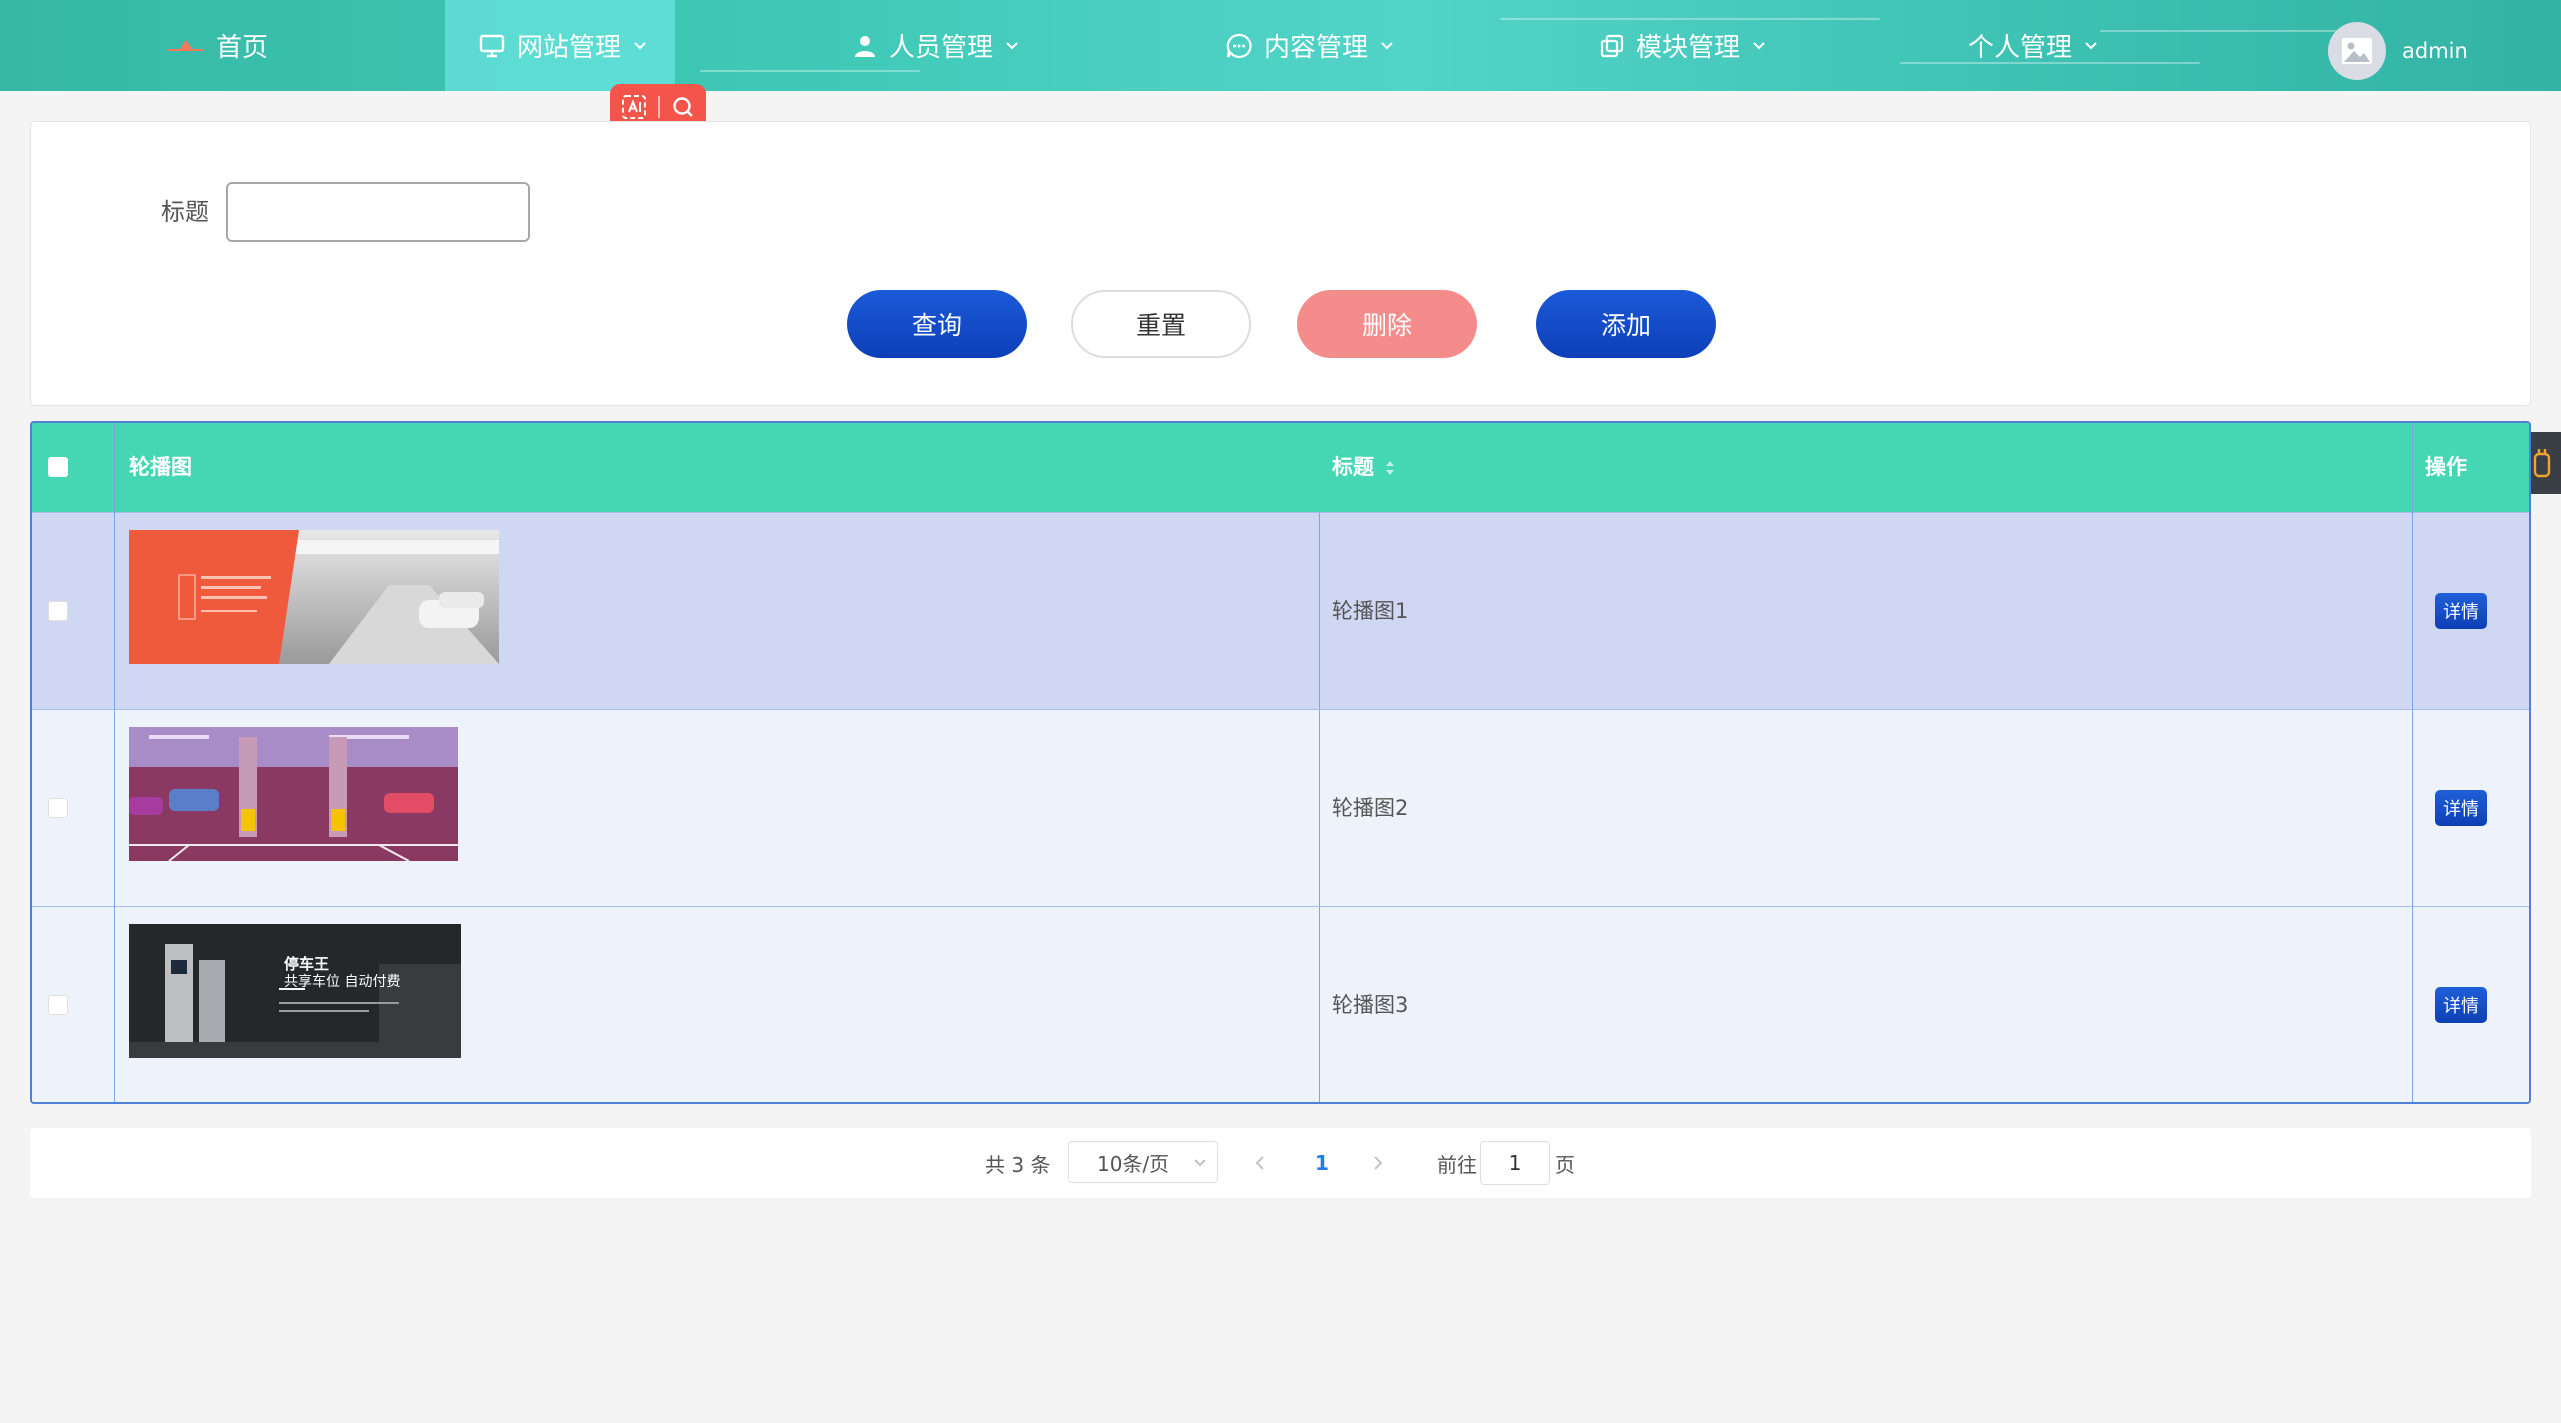 This screenshot has width=2561, height=1423. What do you see at coordinates (2398, 51) in the screenshot?
I see `user-menu: admin` at bounding box center [2398, 51].